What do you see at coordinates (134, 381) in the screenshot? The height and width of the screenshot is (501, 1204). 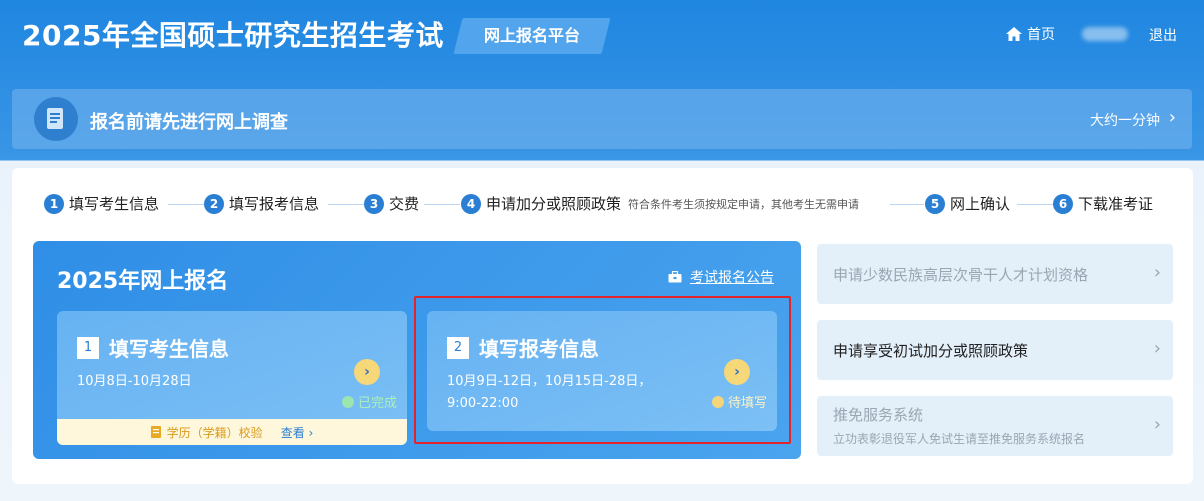 I see `card-date: 10月8日-10月28日` at bounding box center [134, 381].